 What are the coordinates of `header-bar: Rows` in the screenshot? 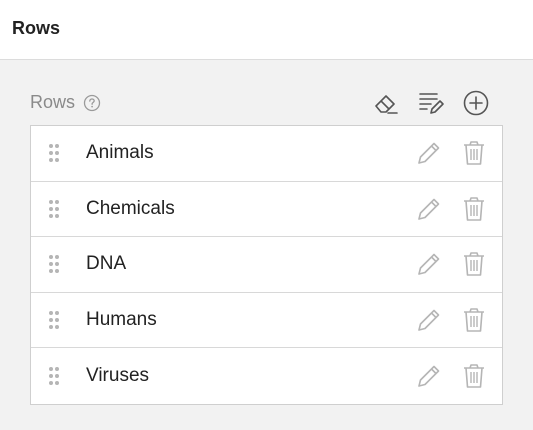 It's located at (266, 30).